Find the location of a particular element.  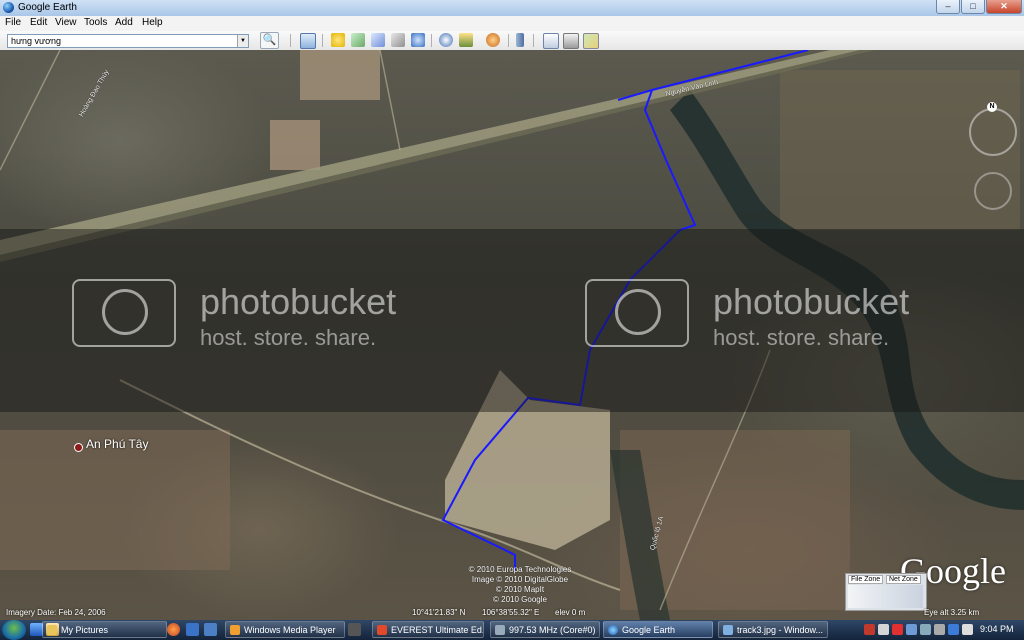

email-icon is located at coordinates (551, 41).